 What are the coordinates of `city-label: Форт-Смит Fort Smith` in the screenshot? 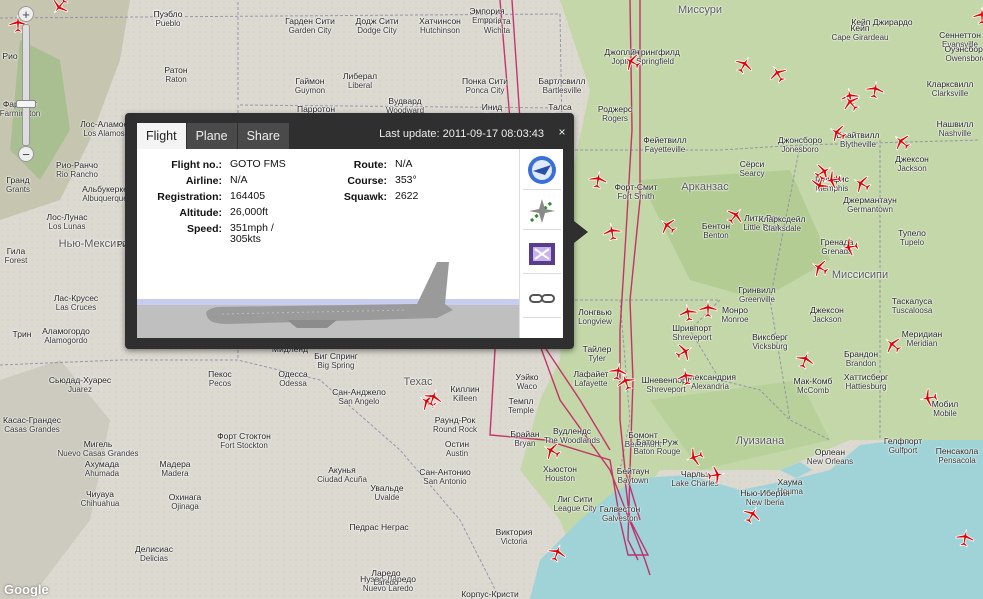 It's located at (635, 192).